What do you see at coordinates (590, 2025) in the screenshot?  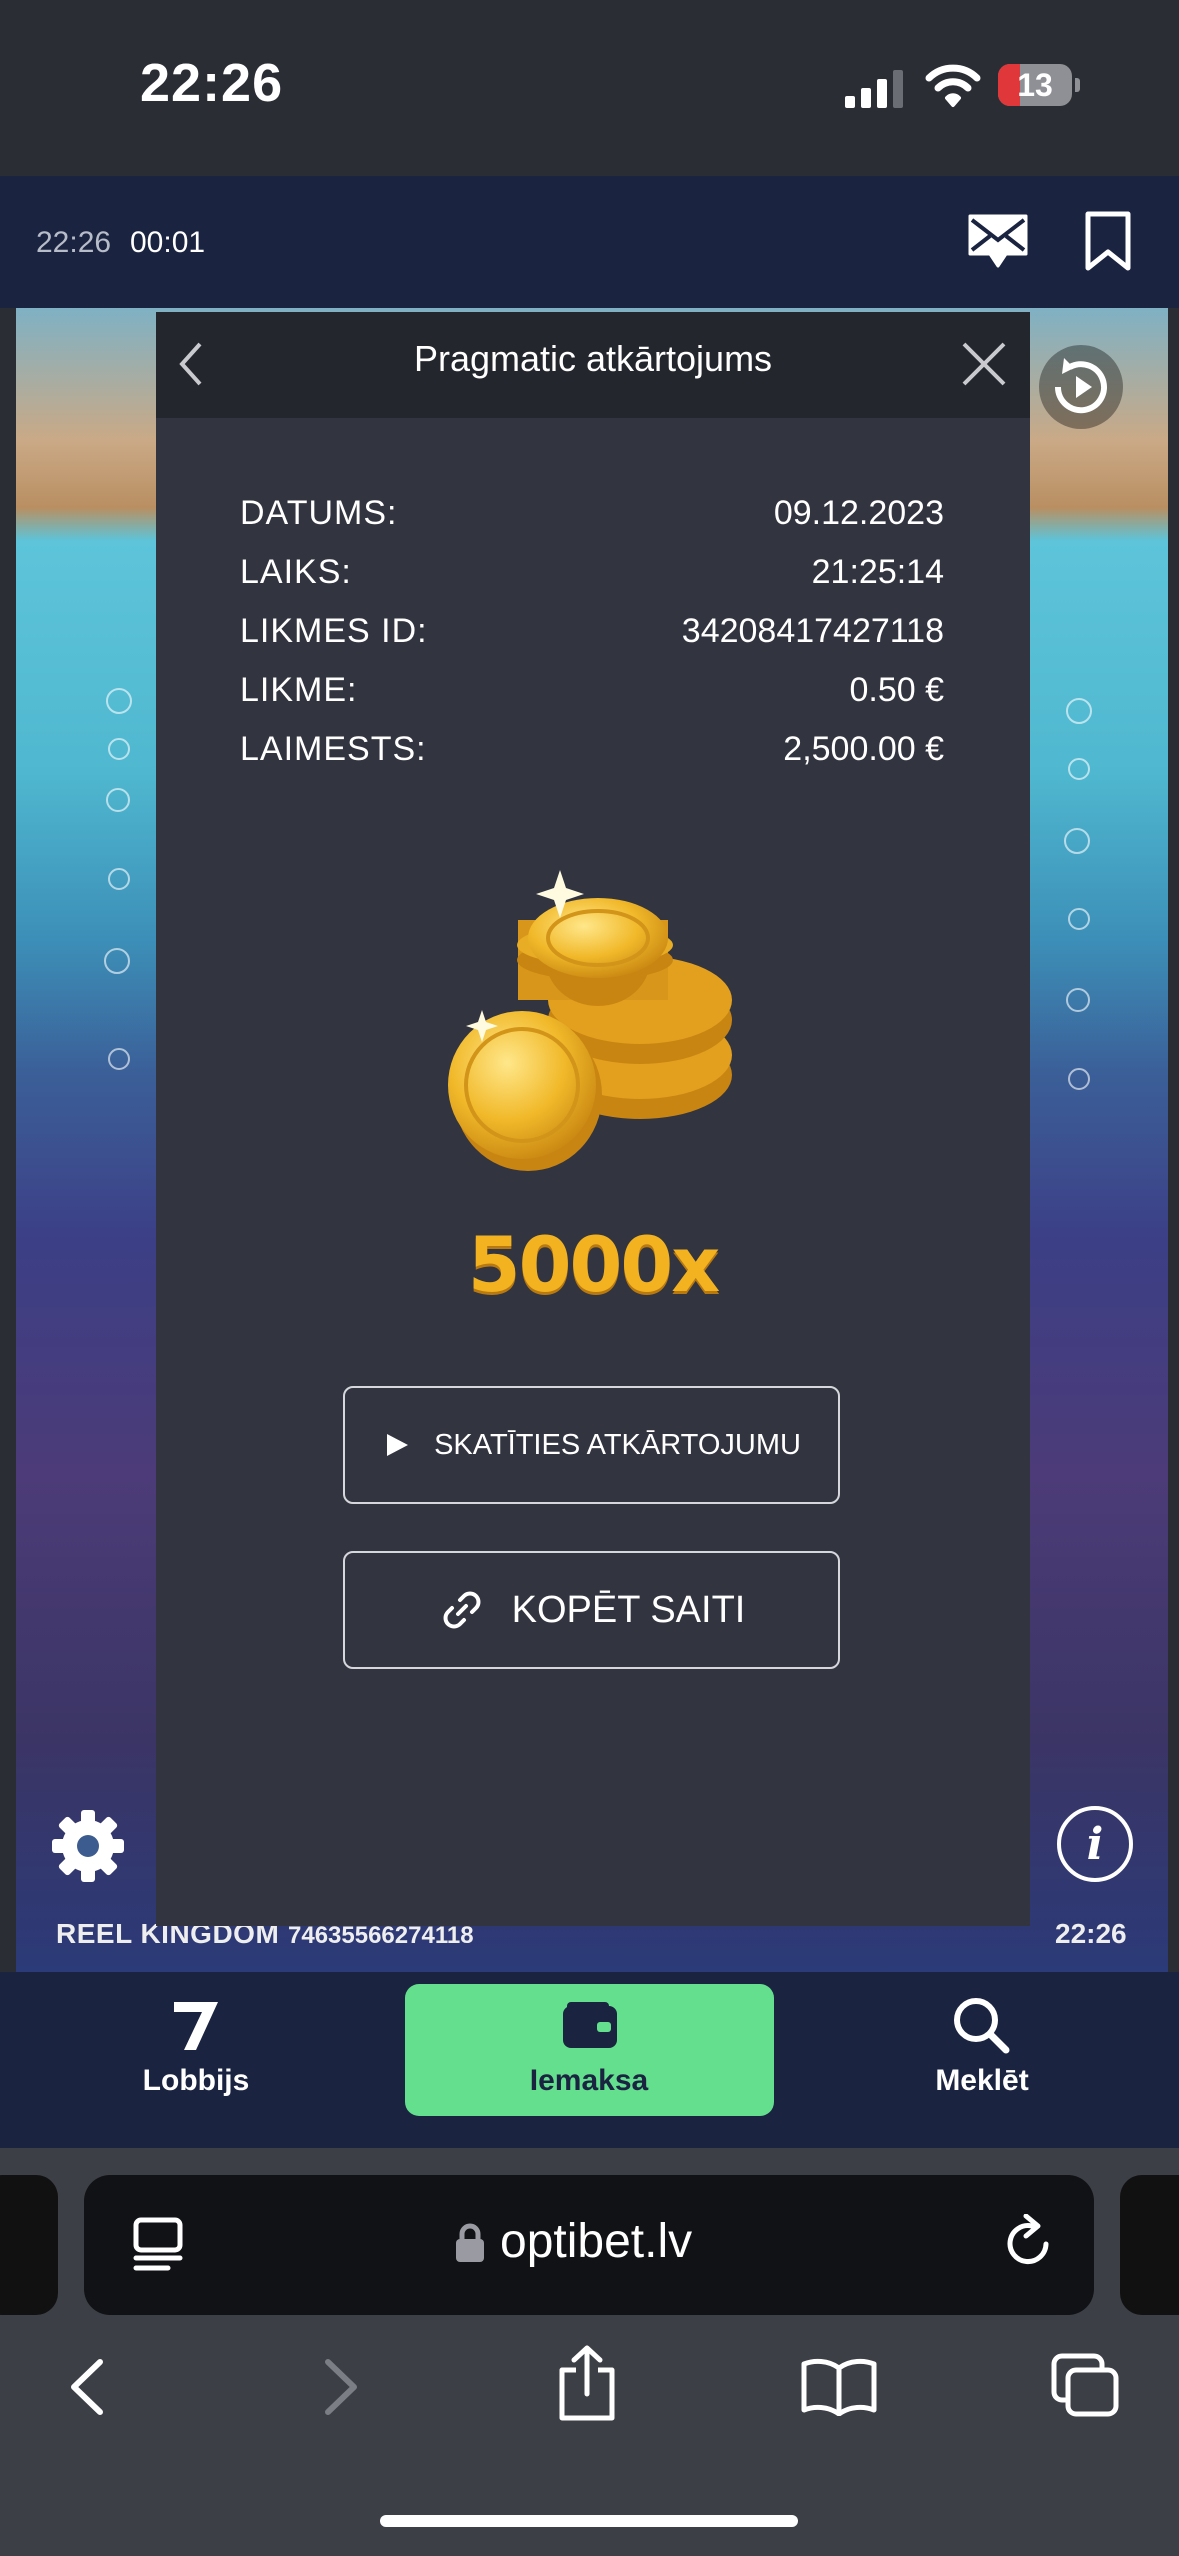 I see `wallet-icon` at bounding box center [590, 2025].